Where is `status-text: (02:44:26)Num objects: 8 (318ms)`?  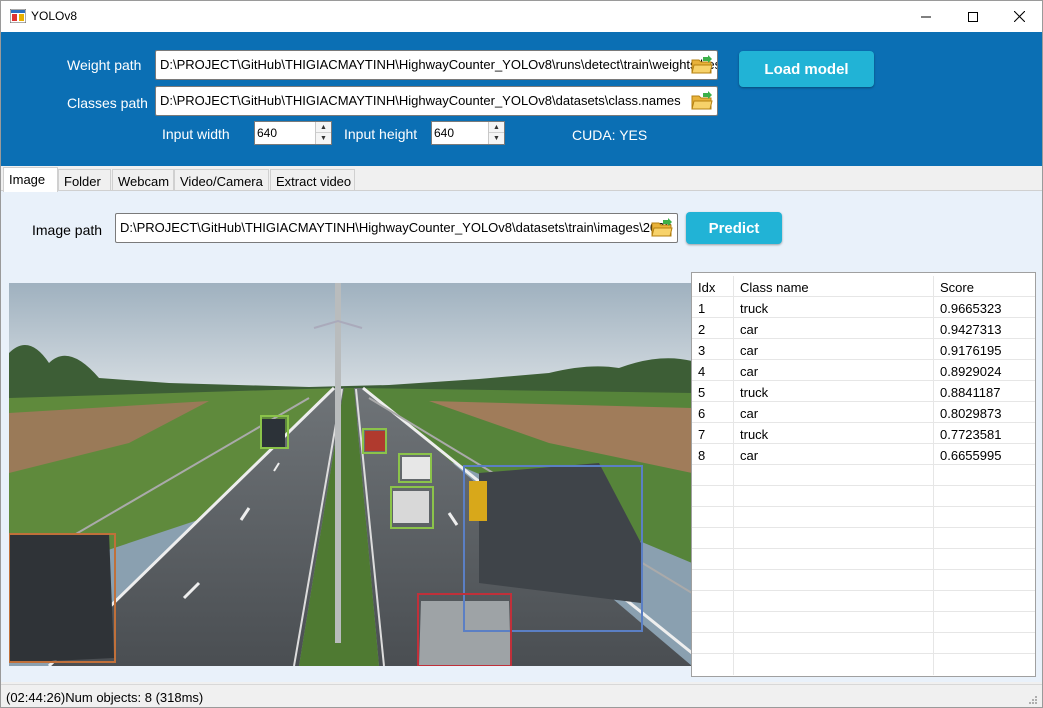
status-text: (02:44:26)Num objects: 8 (318ms) is located at coordinates (105, 697).